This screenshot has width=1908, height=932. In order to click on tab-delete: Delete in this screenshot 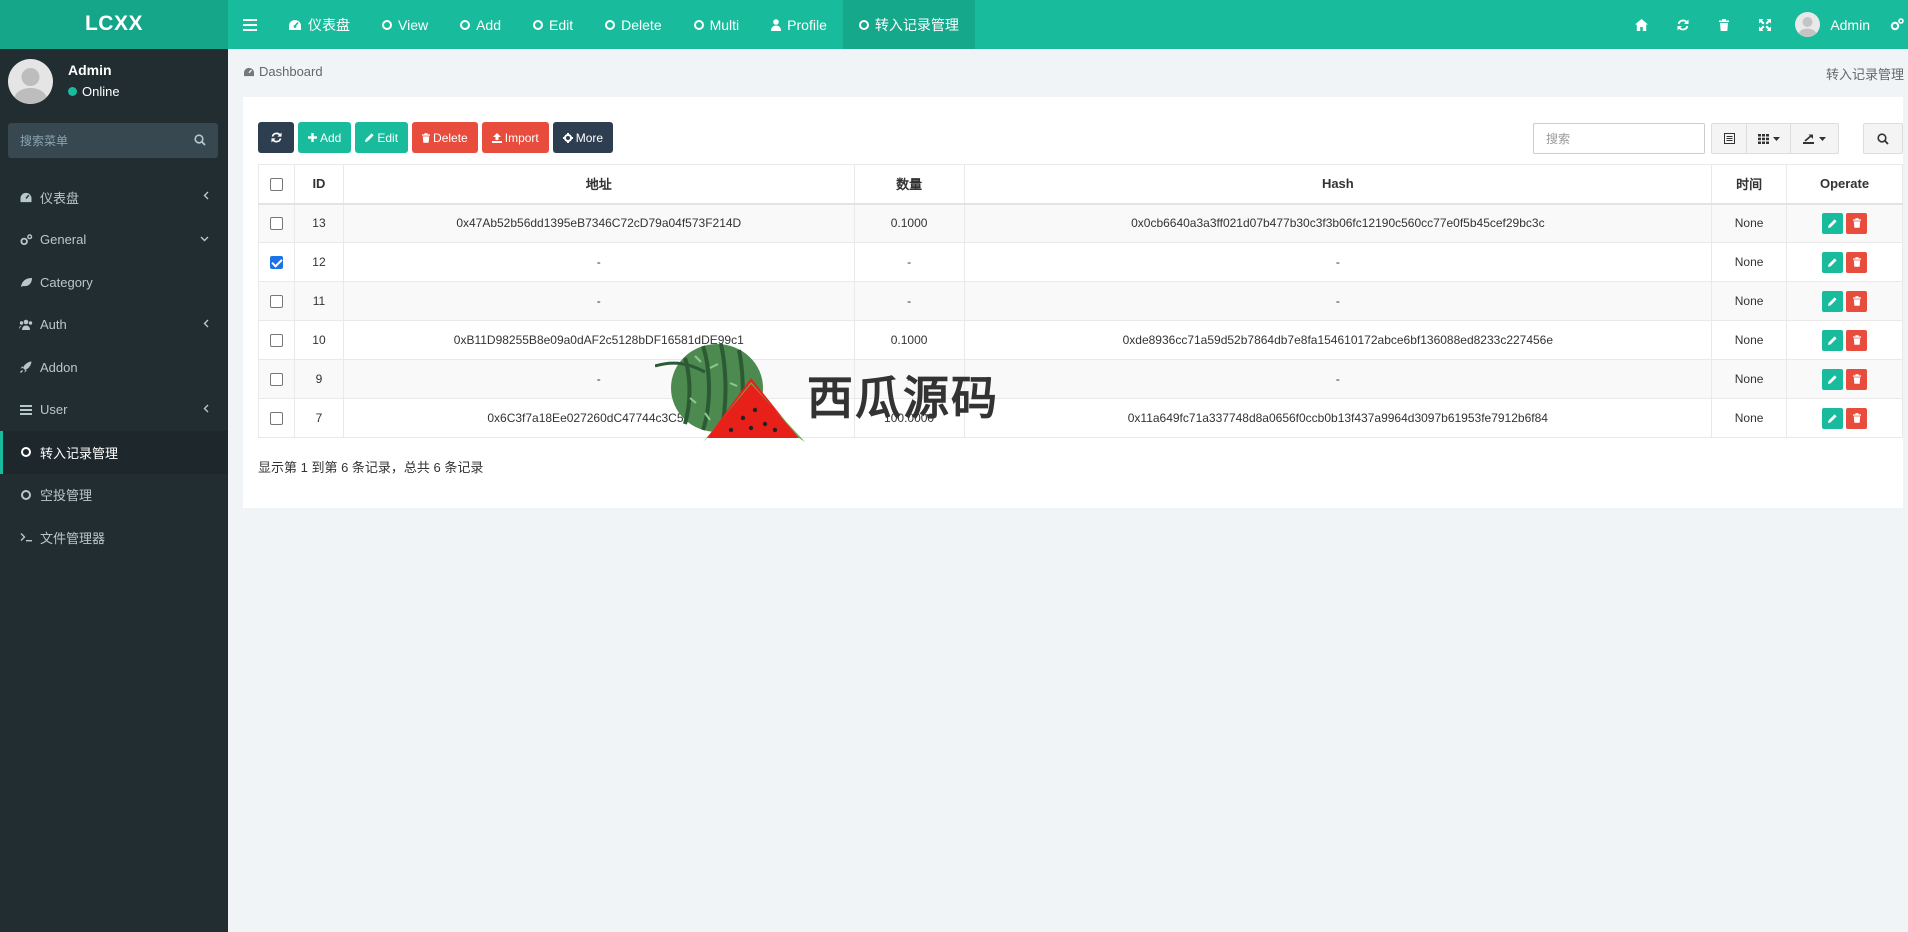, I will do `click(633, 24)`.